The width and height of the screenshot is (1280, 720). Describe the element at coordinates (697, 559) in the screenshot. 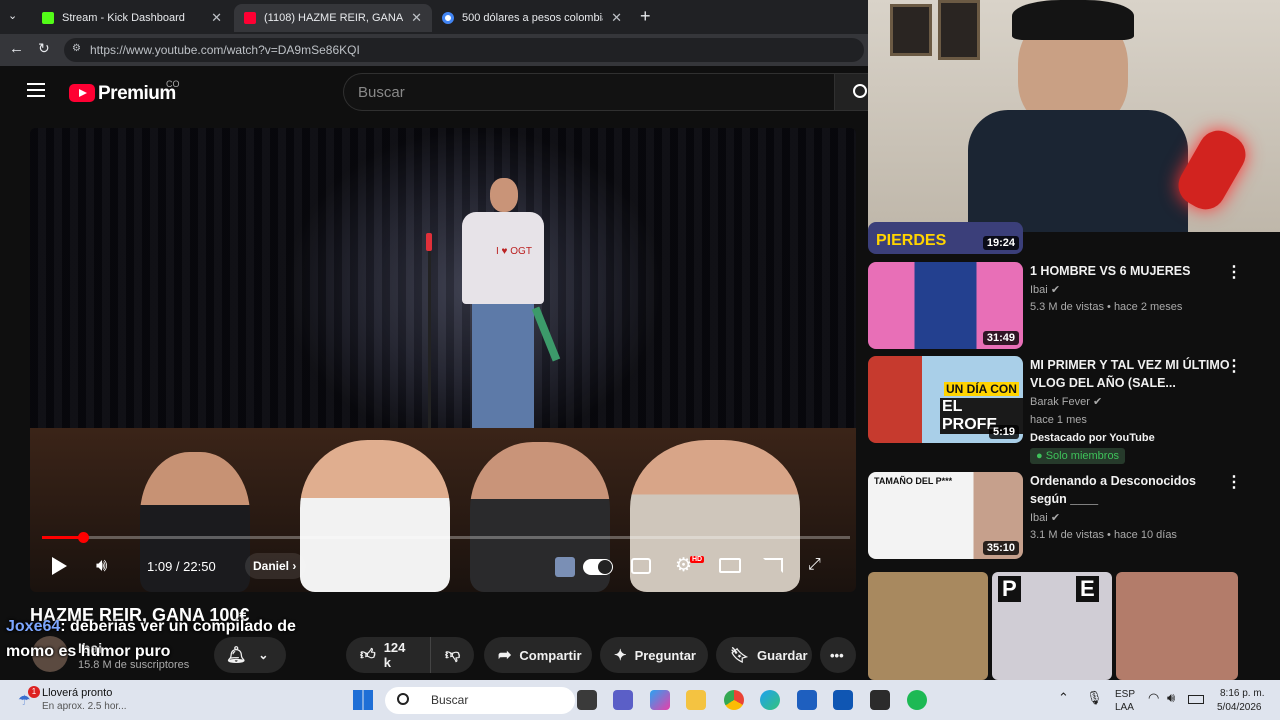

I see `hd-badge: HD` at that location.